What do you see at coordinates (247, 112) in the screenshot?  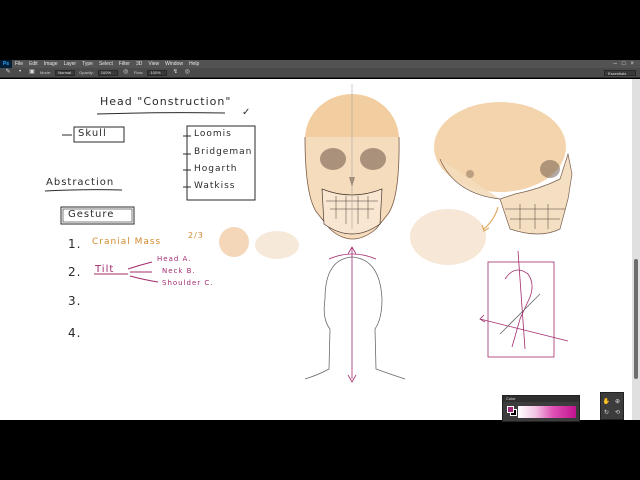 I see `check-mark: ✓` at bounding box center [247, 112].